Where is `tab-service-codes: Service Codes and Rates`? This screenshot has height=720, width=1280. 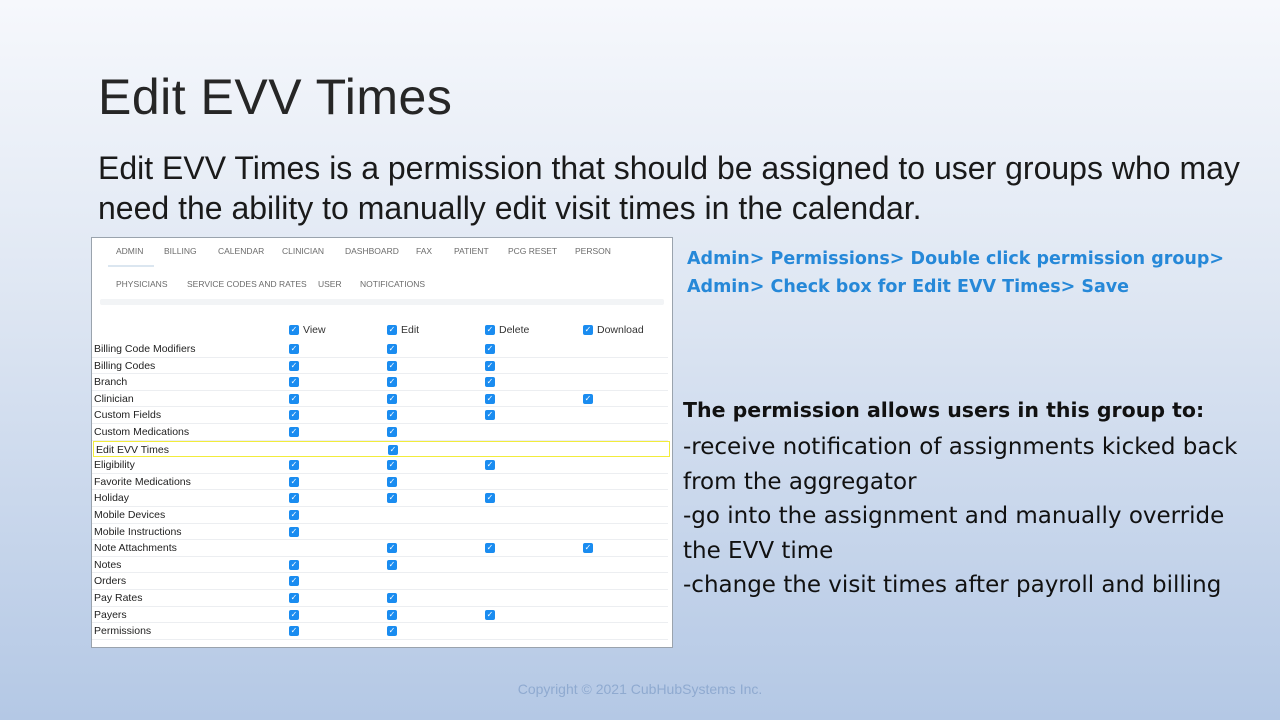
tab-service-codes: Service Codes and Rates is located at coordinates (247, 284).